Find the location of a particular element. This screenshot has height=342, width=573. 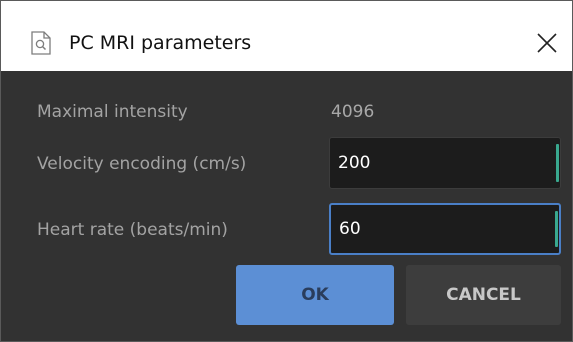

heart-rate-field is located at coordinates (445, 229).